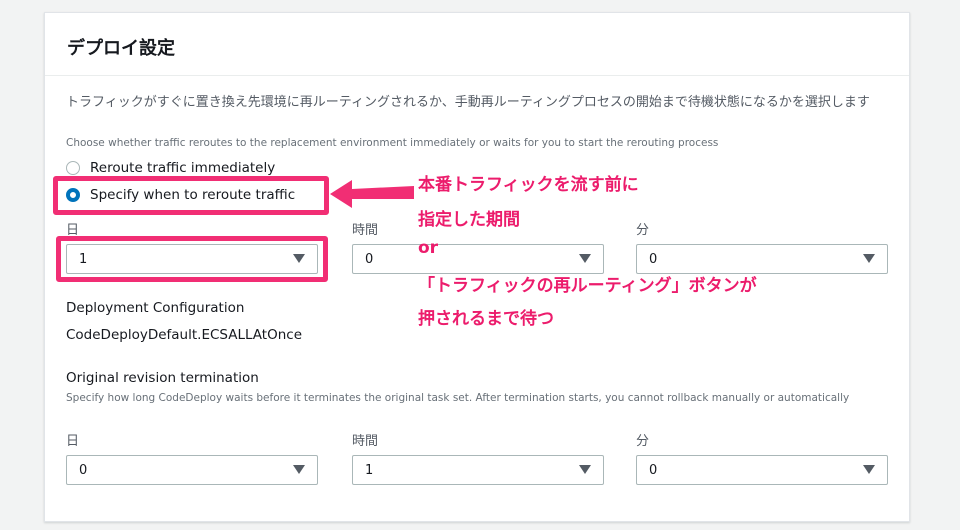  Describe the element at coordinates (762, 470) in the screenshot. I see `term-minutes-select: 0` at that location.